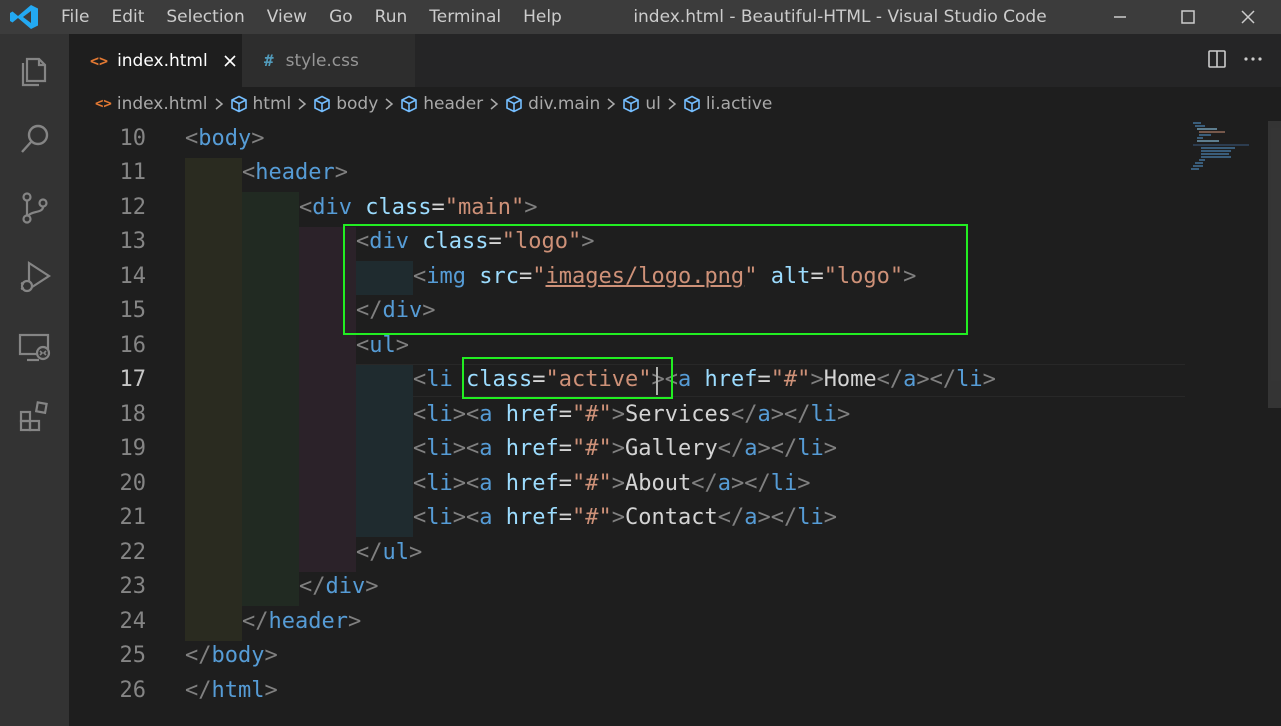  I want to click on code-line: <li><a href="#">About</a></li>, so click(611, 484).